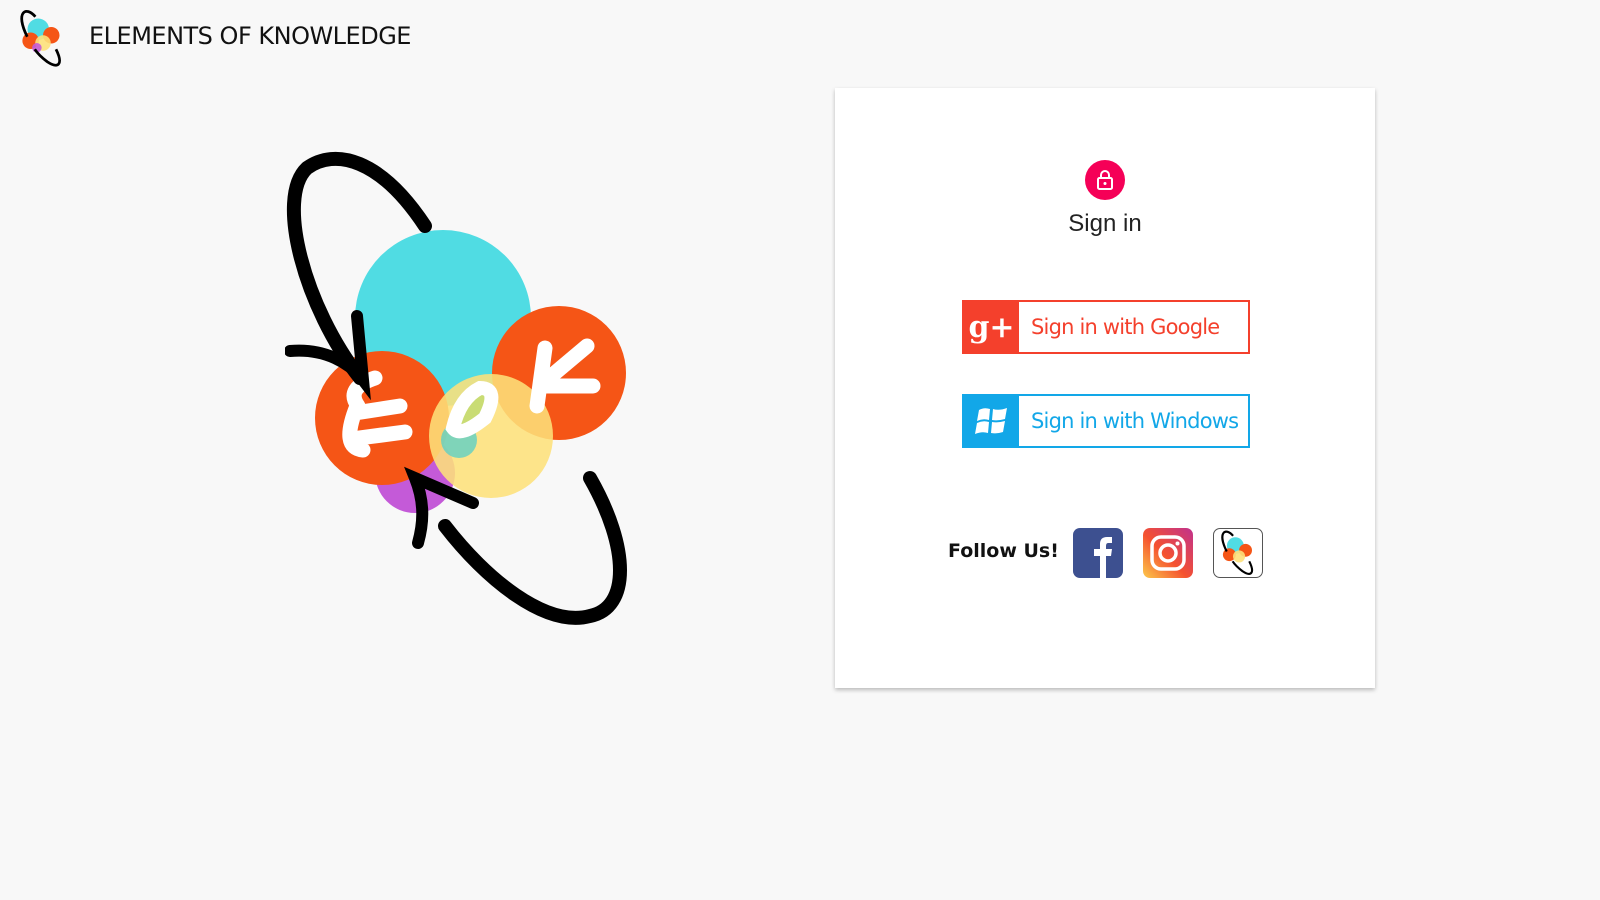 The image size is (1600, 900). I want to click on header: ELEMENTS OF KNOWLEDGE, so click(800, 40).